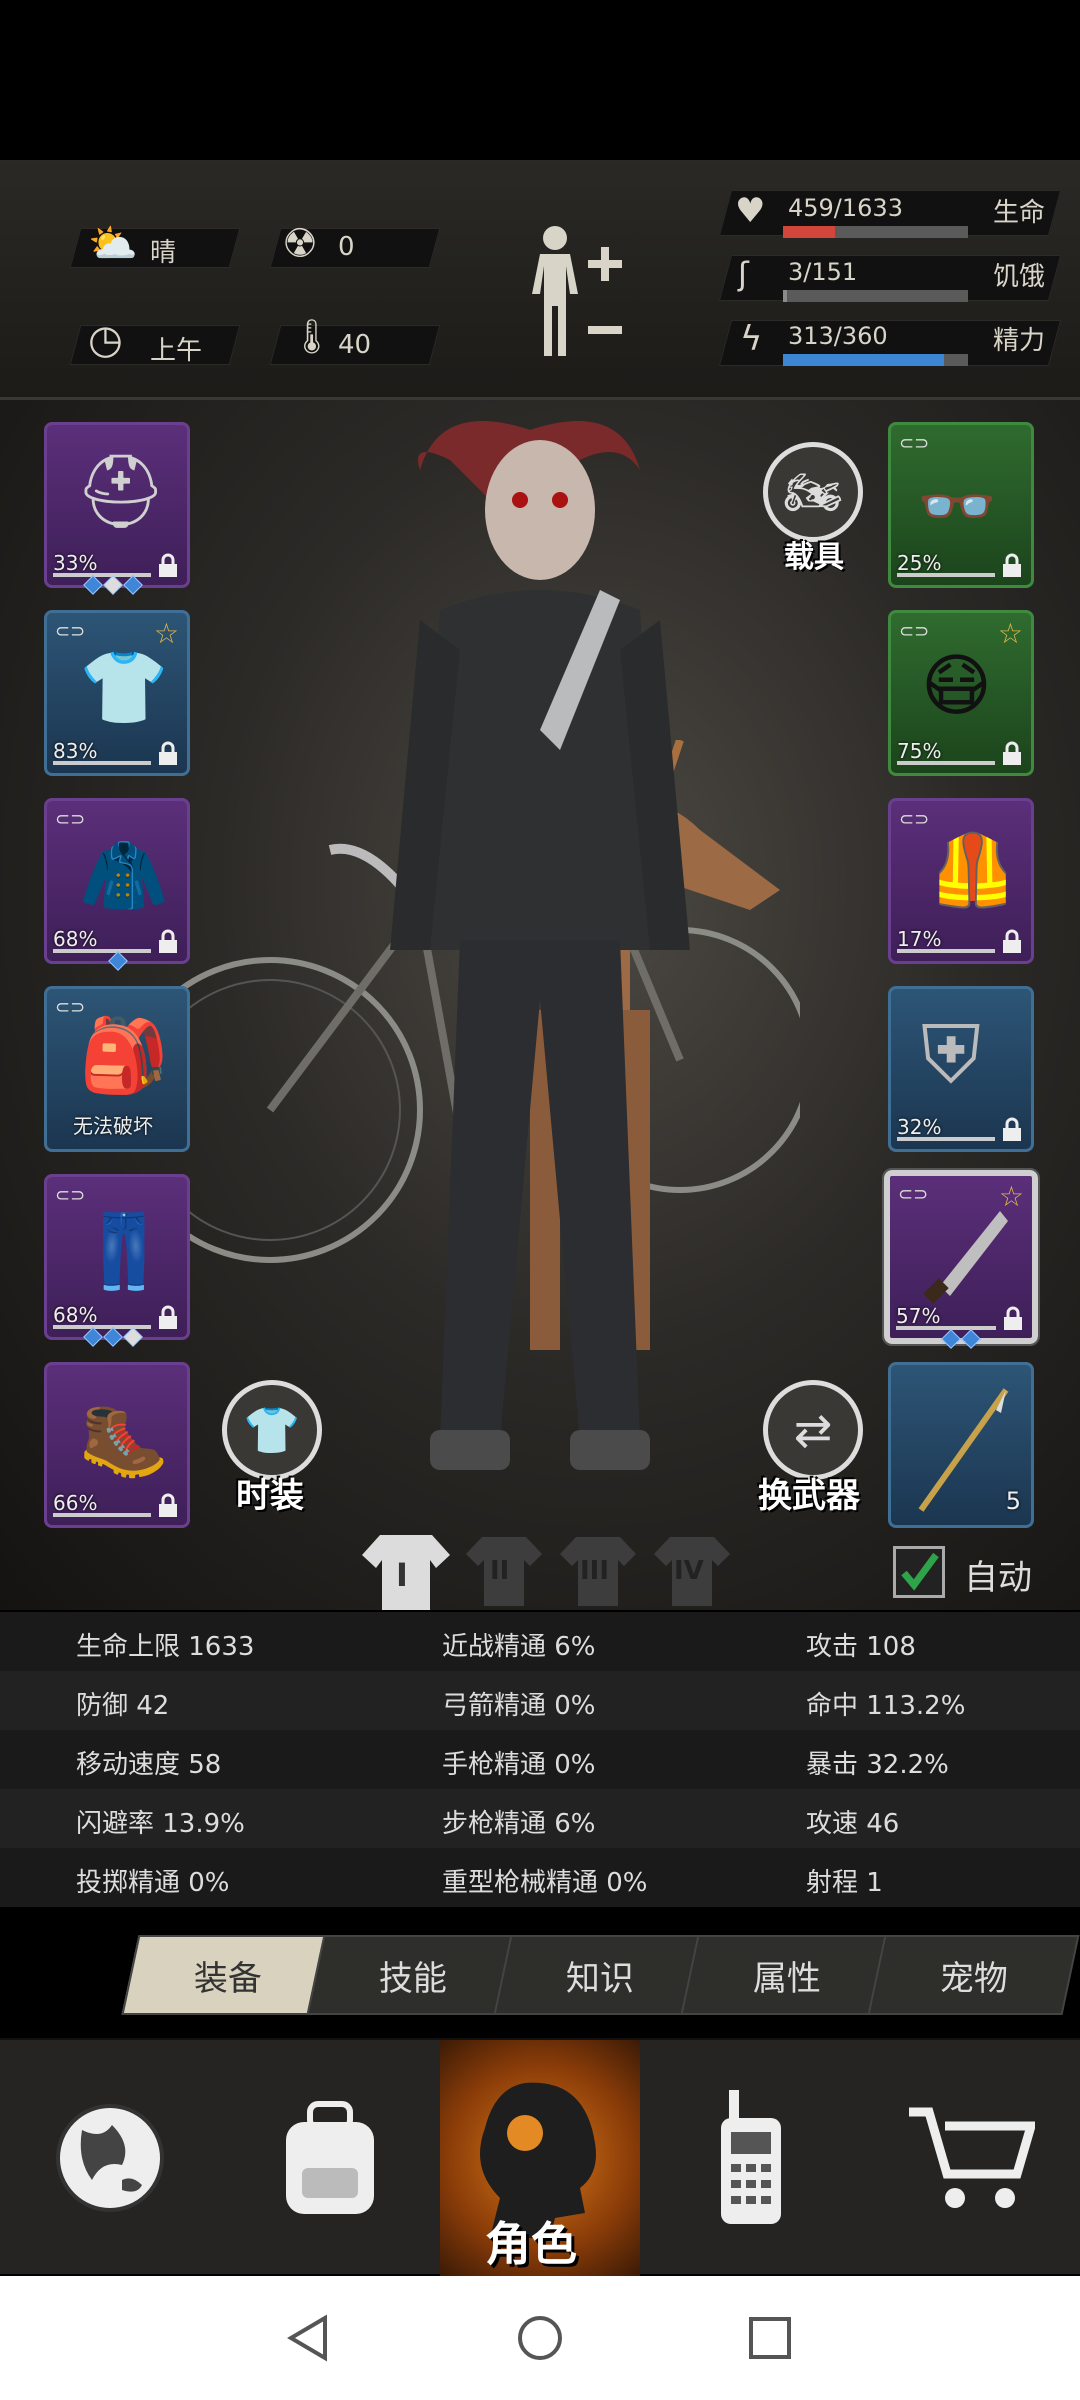 The width and height of the screenshot is (1080, 2400). Describe the element at coordinates (124, 1439) in the screenshot. I see `boots-icon: 🥾` at that location.